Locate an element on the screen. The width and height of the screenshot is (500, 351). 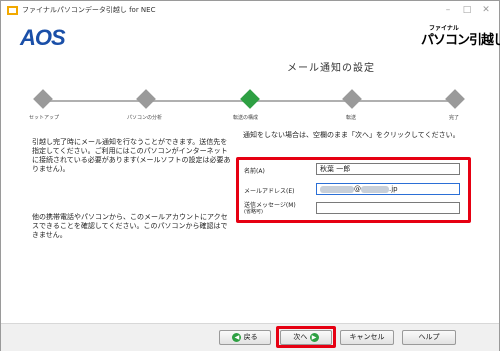
name-label: 名前(A) is located at coordinates (254, 171).